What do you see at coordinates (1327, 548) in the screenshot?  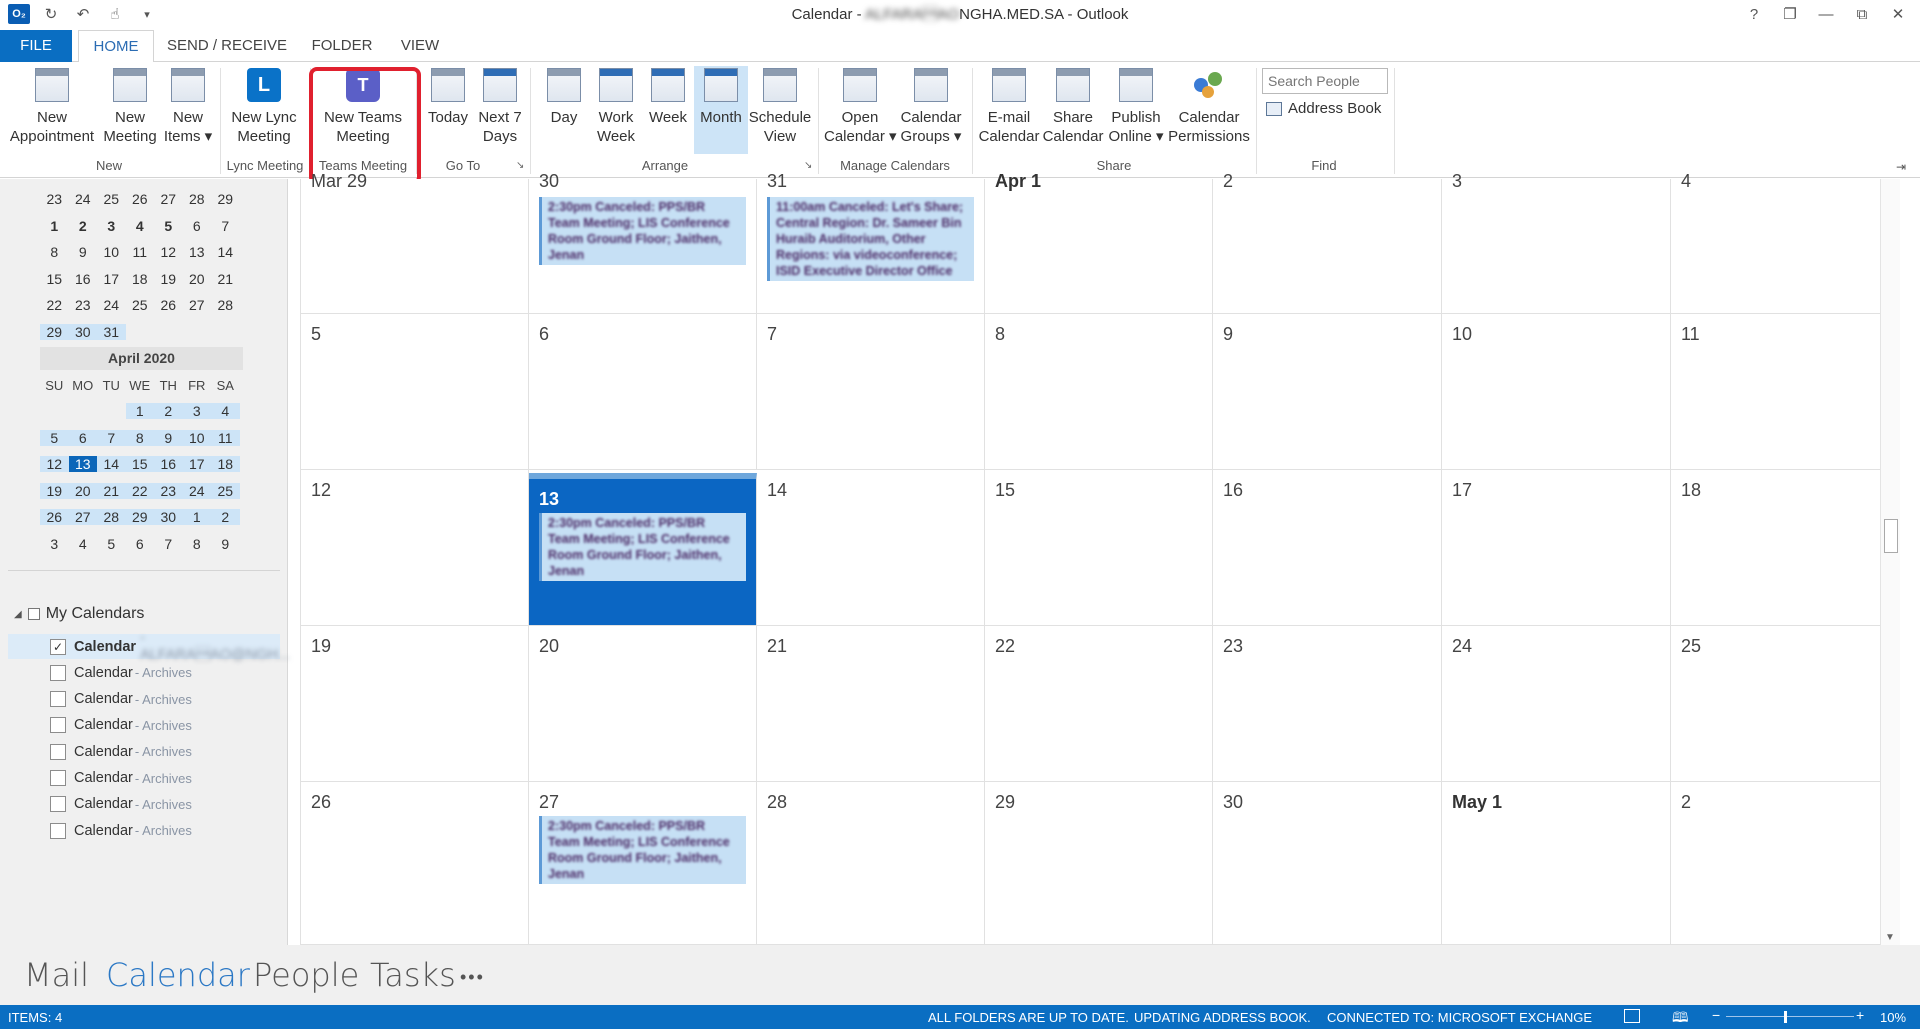 I see `calendar-day-cell: 16` at bounding box center [1327, 548].